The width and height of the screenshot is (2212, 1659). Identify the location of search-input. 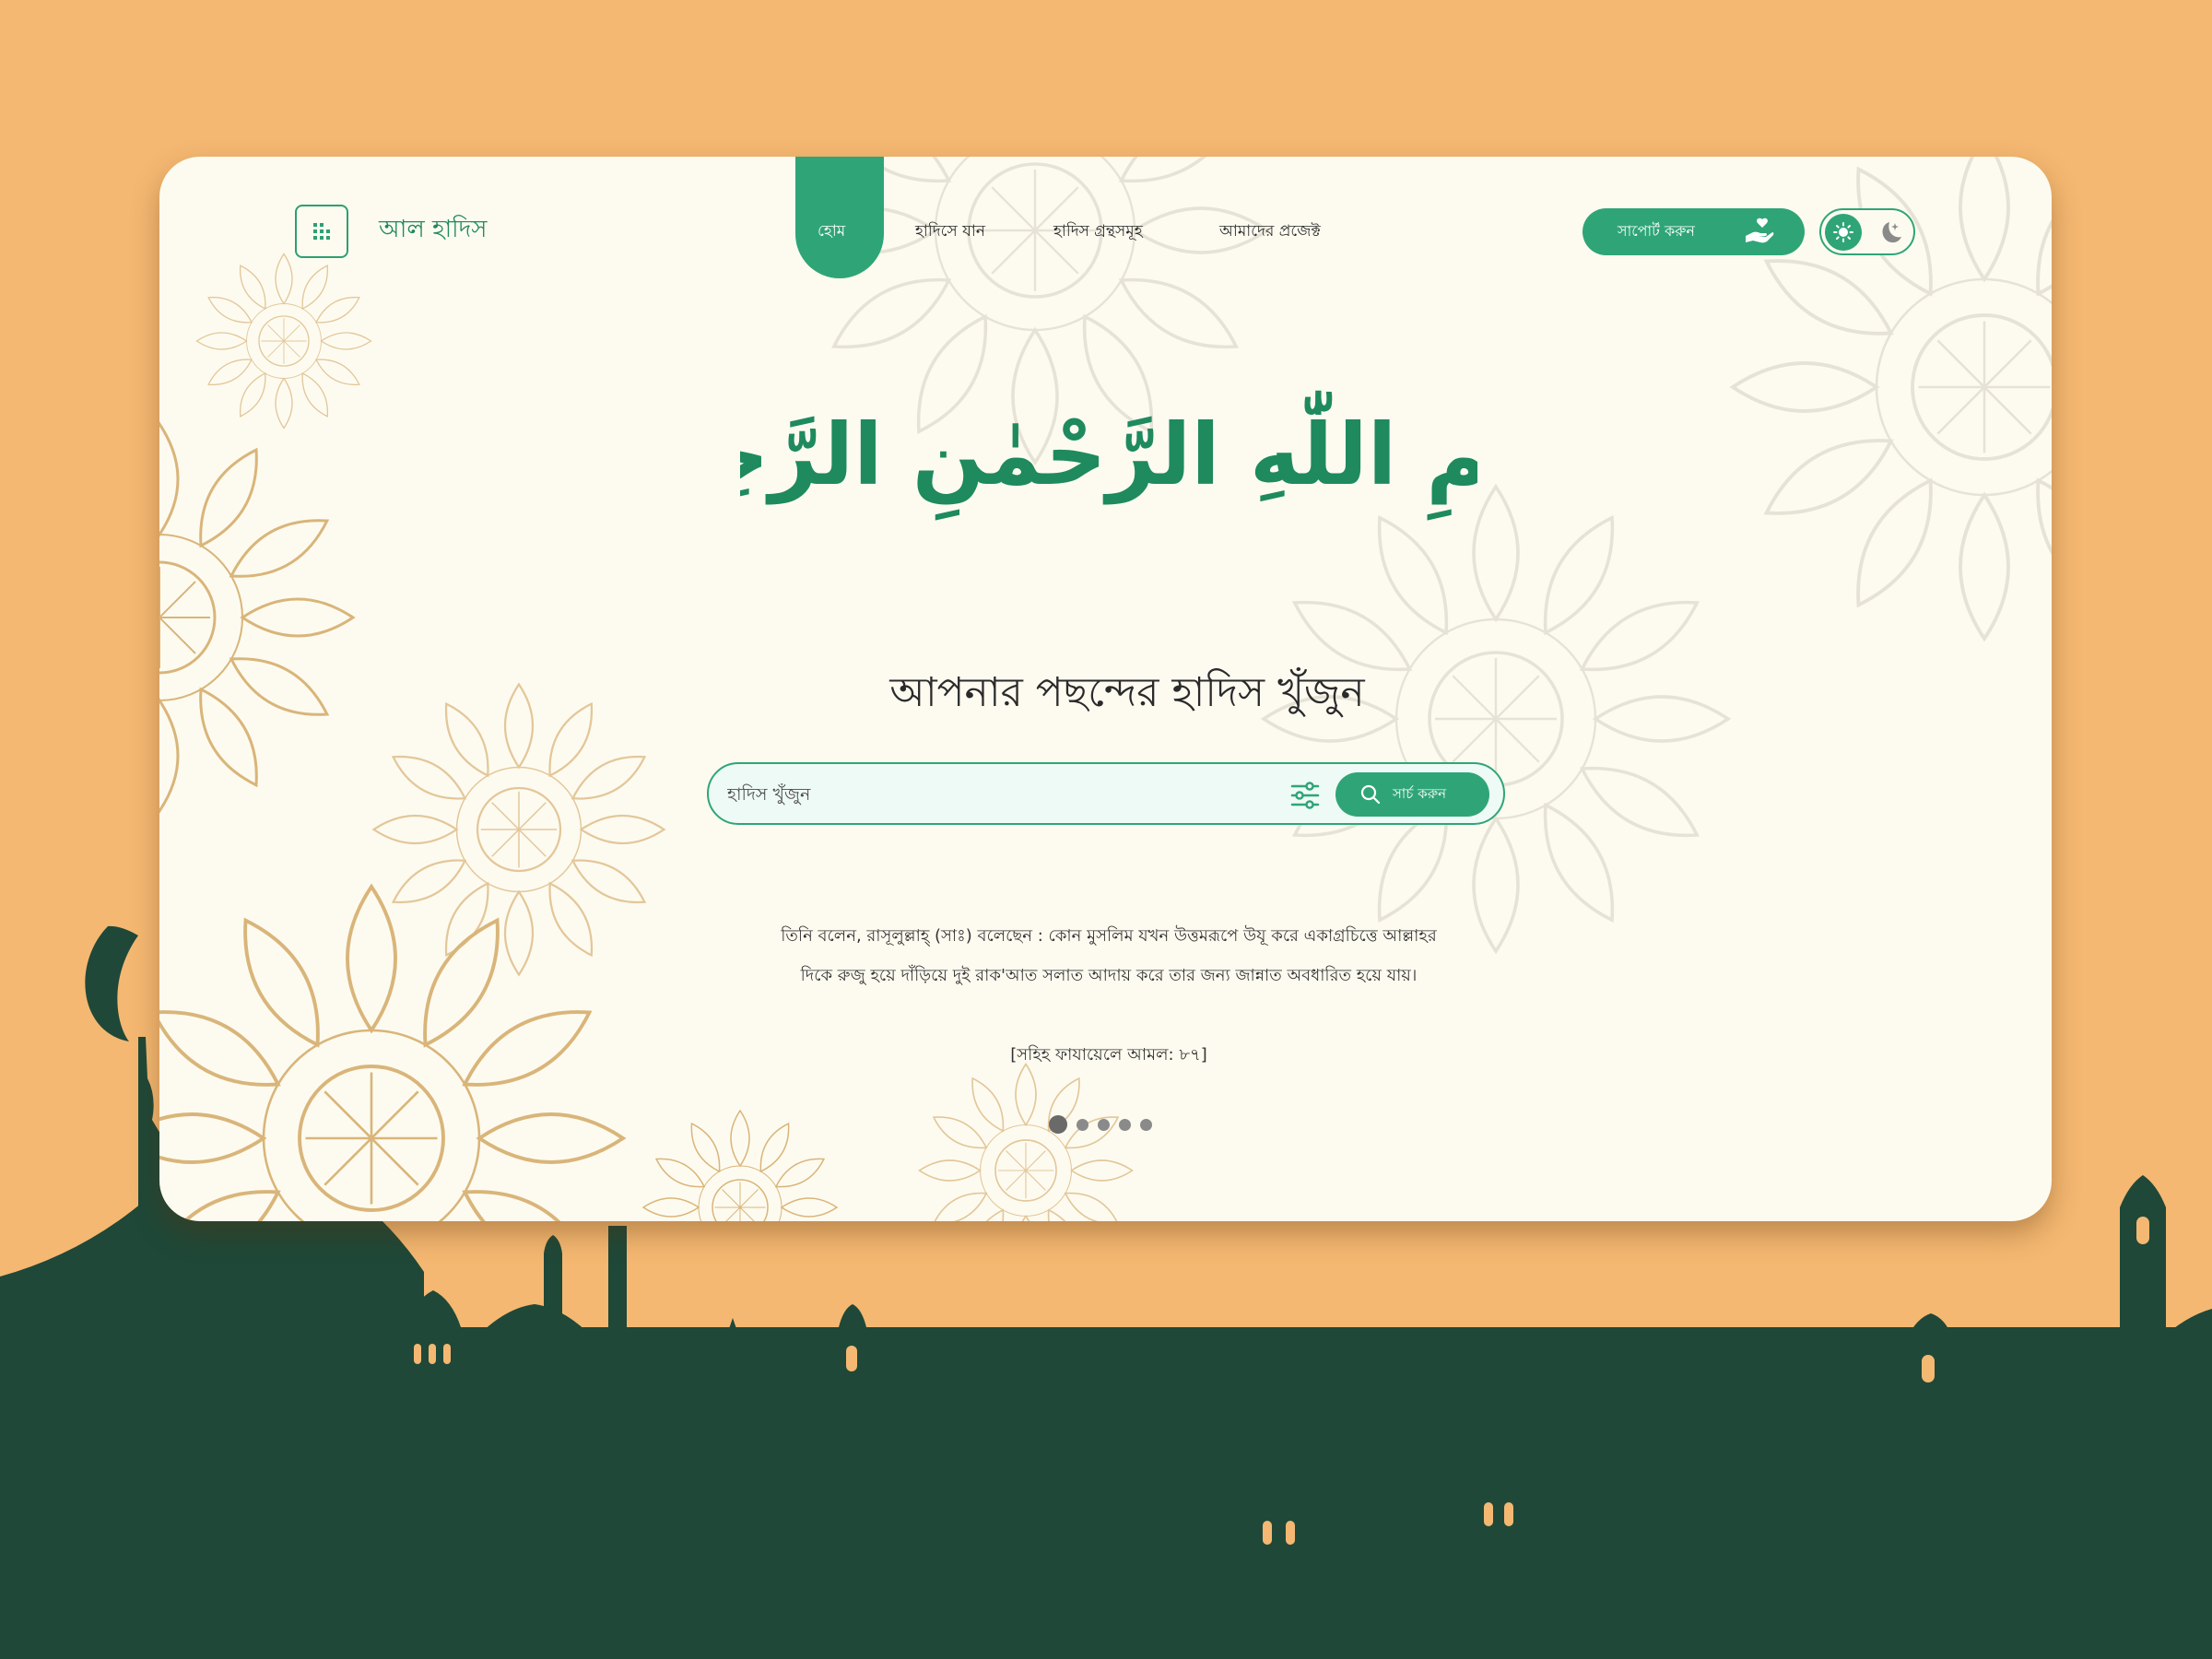
(1003, 794).